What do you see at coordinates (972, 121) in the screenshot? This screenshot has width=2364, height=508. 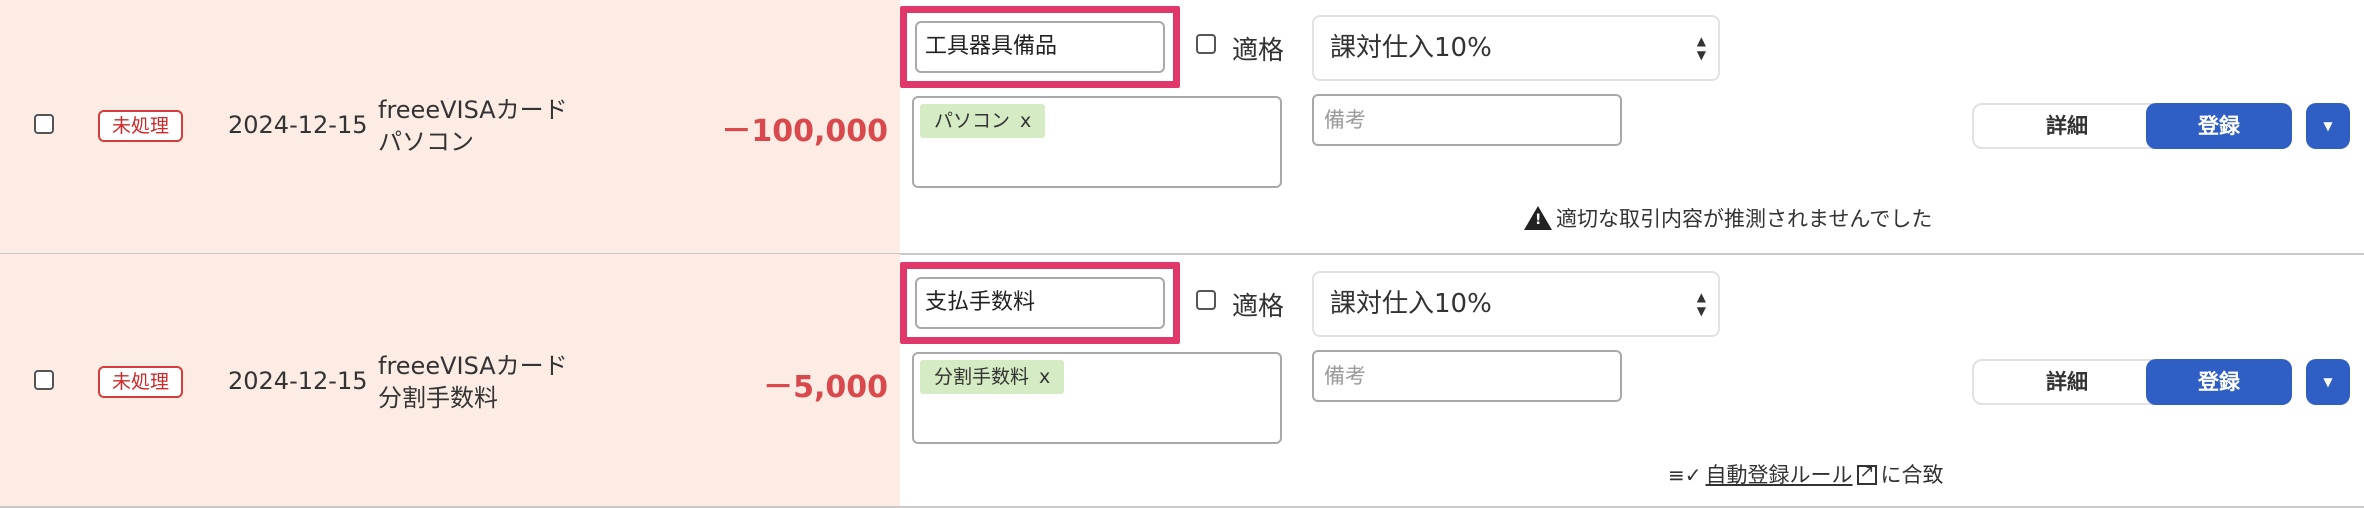 I see `tag-label: パソコン` at bounding box center [972, 121].